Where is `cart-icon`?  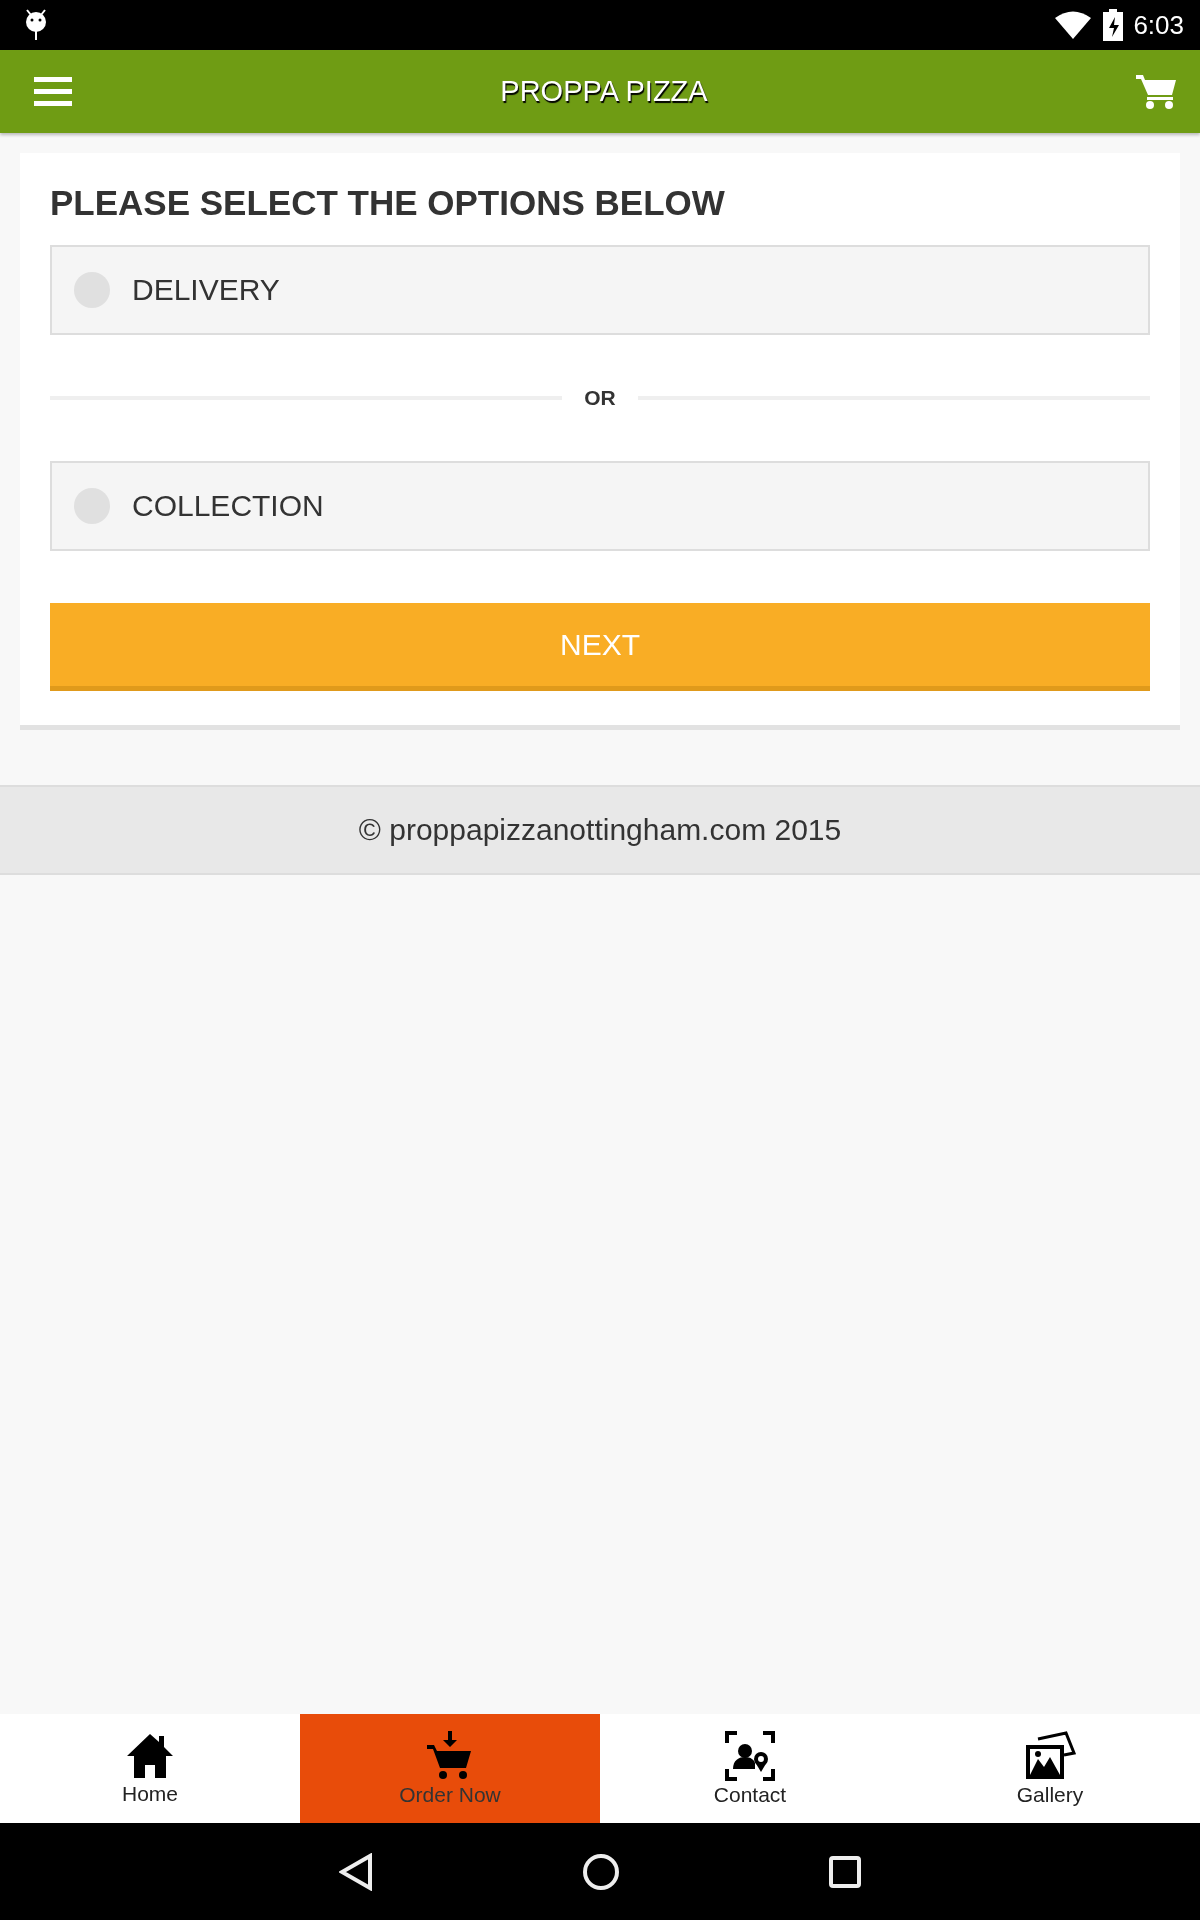 cart-icon is located at coordinates (1156, 91).